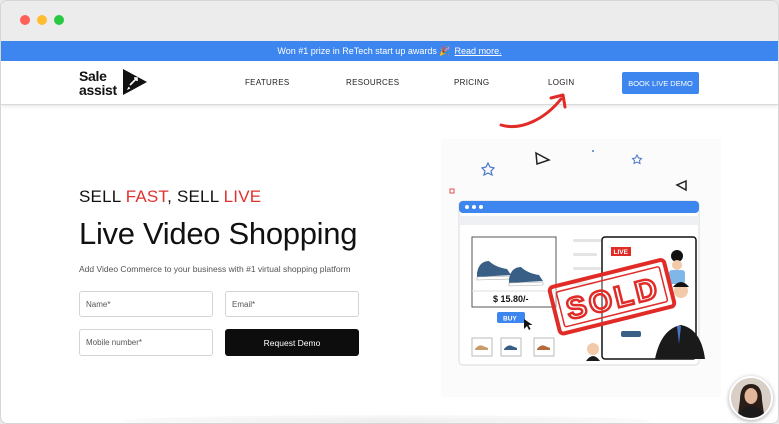 The height and width of the screenshot is (424, 779). What do you see at coordinates (292, 304) in the screenshot?
I see `email-field` at bounding box center [292, 304].